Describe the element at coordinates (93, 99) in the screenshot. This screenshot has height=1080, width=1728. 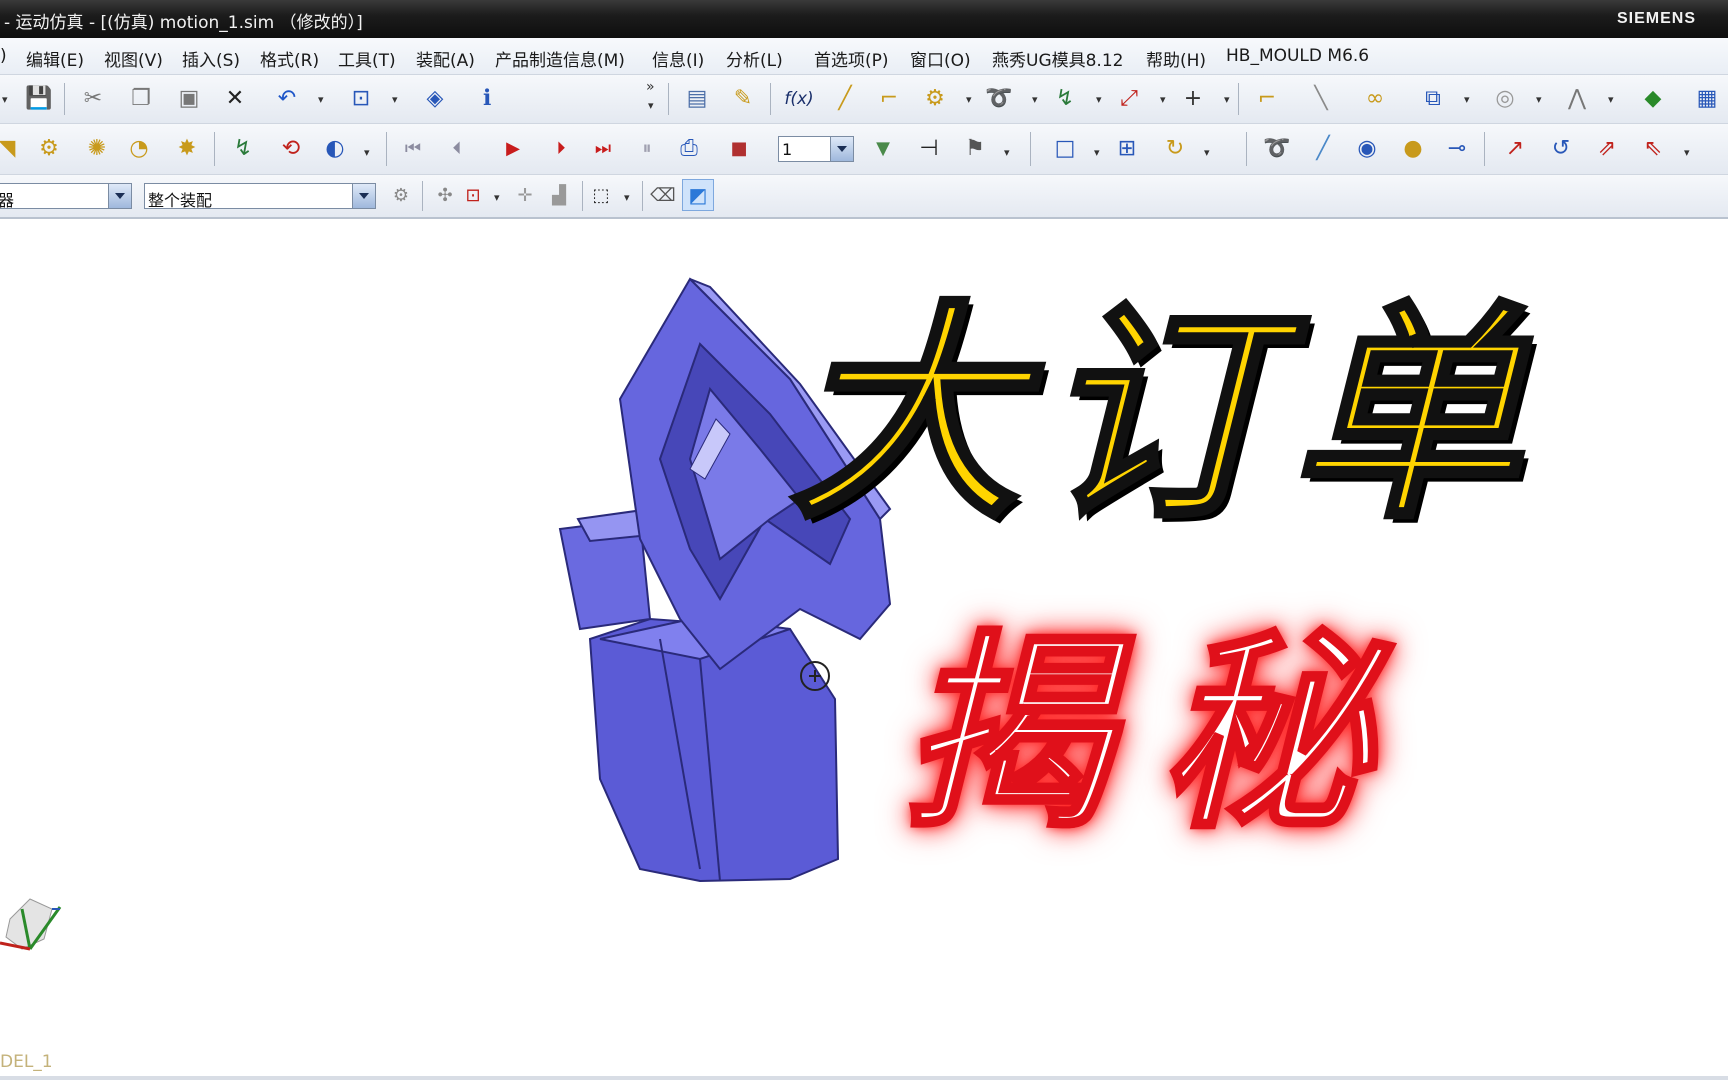
I see `cut-icon: ✂` at that location.